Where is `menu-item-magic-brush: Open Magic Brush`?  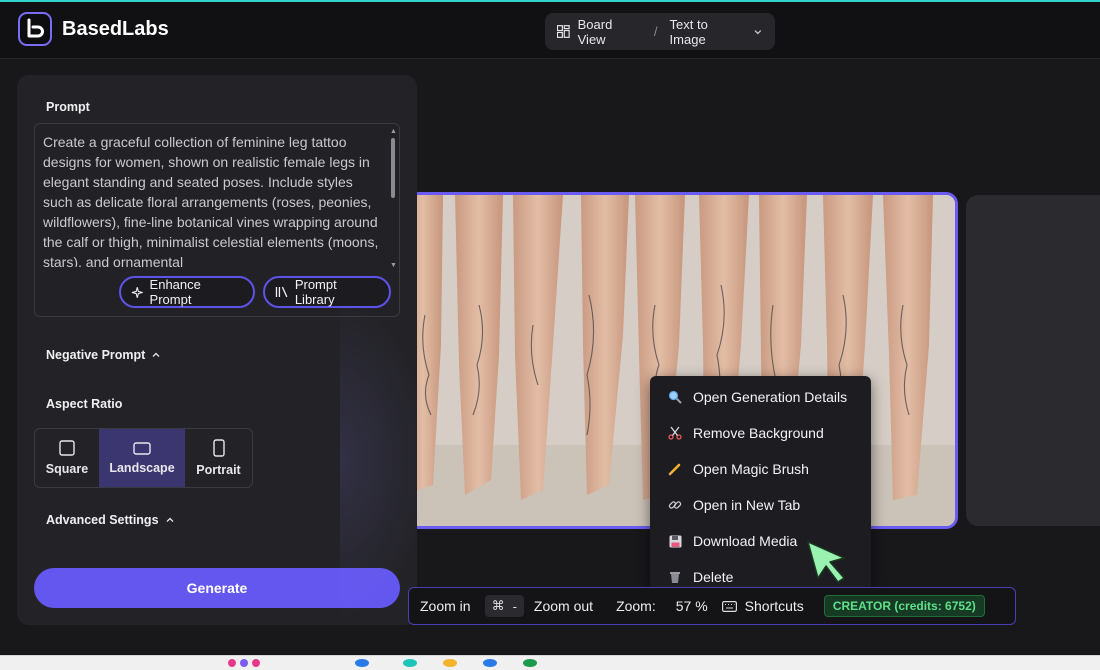
menu-item-magic-brush: Open Magic Brush is located at coordinates (760, 469).